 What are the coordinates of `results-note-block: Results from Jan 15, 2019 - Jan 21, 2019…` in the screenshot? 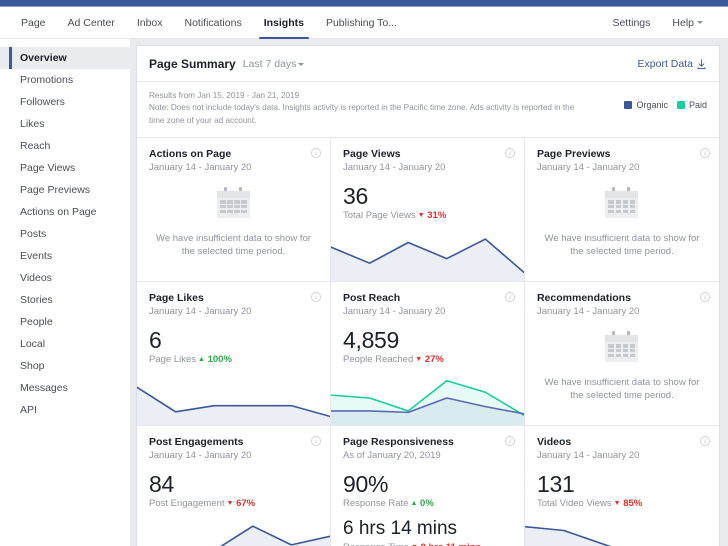 It's located at (369, 108).